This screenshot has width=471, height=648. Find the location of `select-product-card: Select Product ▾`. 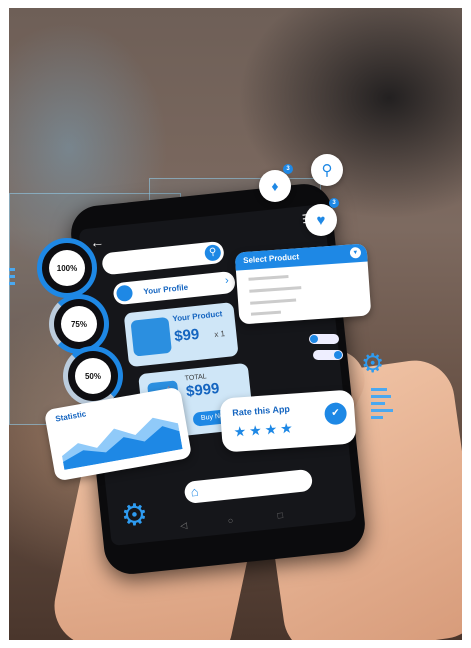

select-product-card: Select Product ▾ is located at coordinates (303, 284).